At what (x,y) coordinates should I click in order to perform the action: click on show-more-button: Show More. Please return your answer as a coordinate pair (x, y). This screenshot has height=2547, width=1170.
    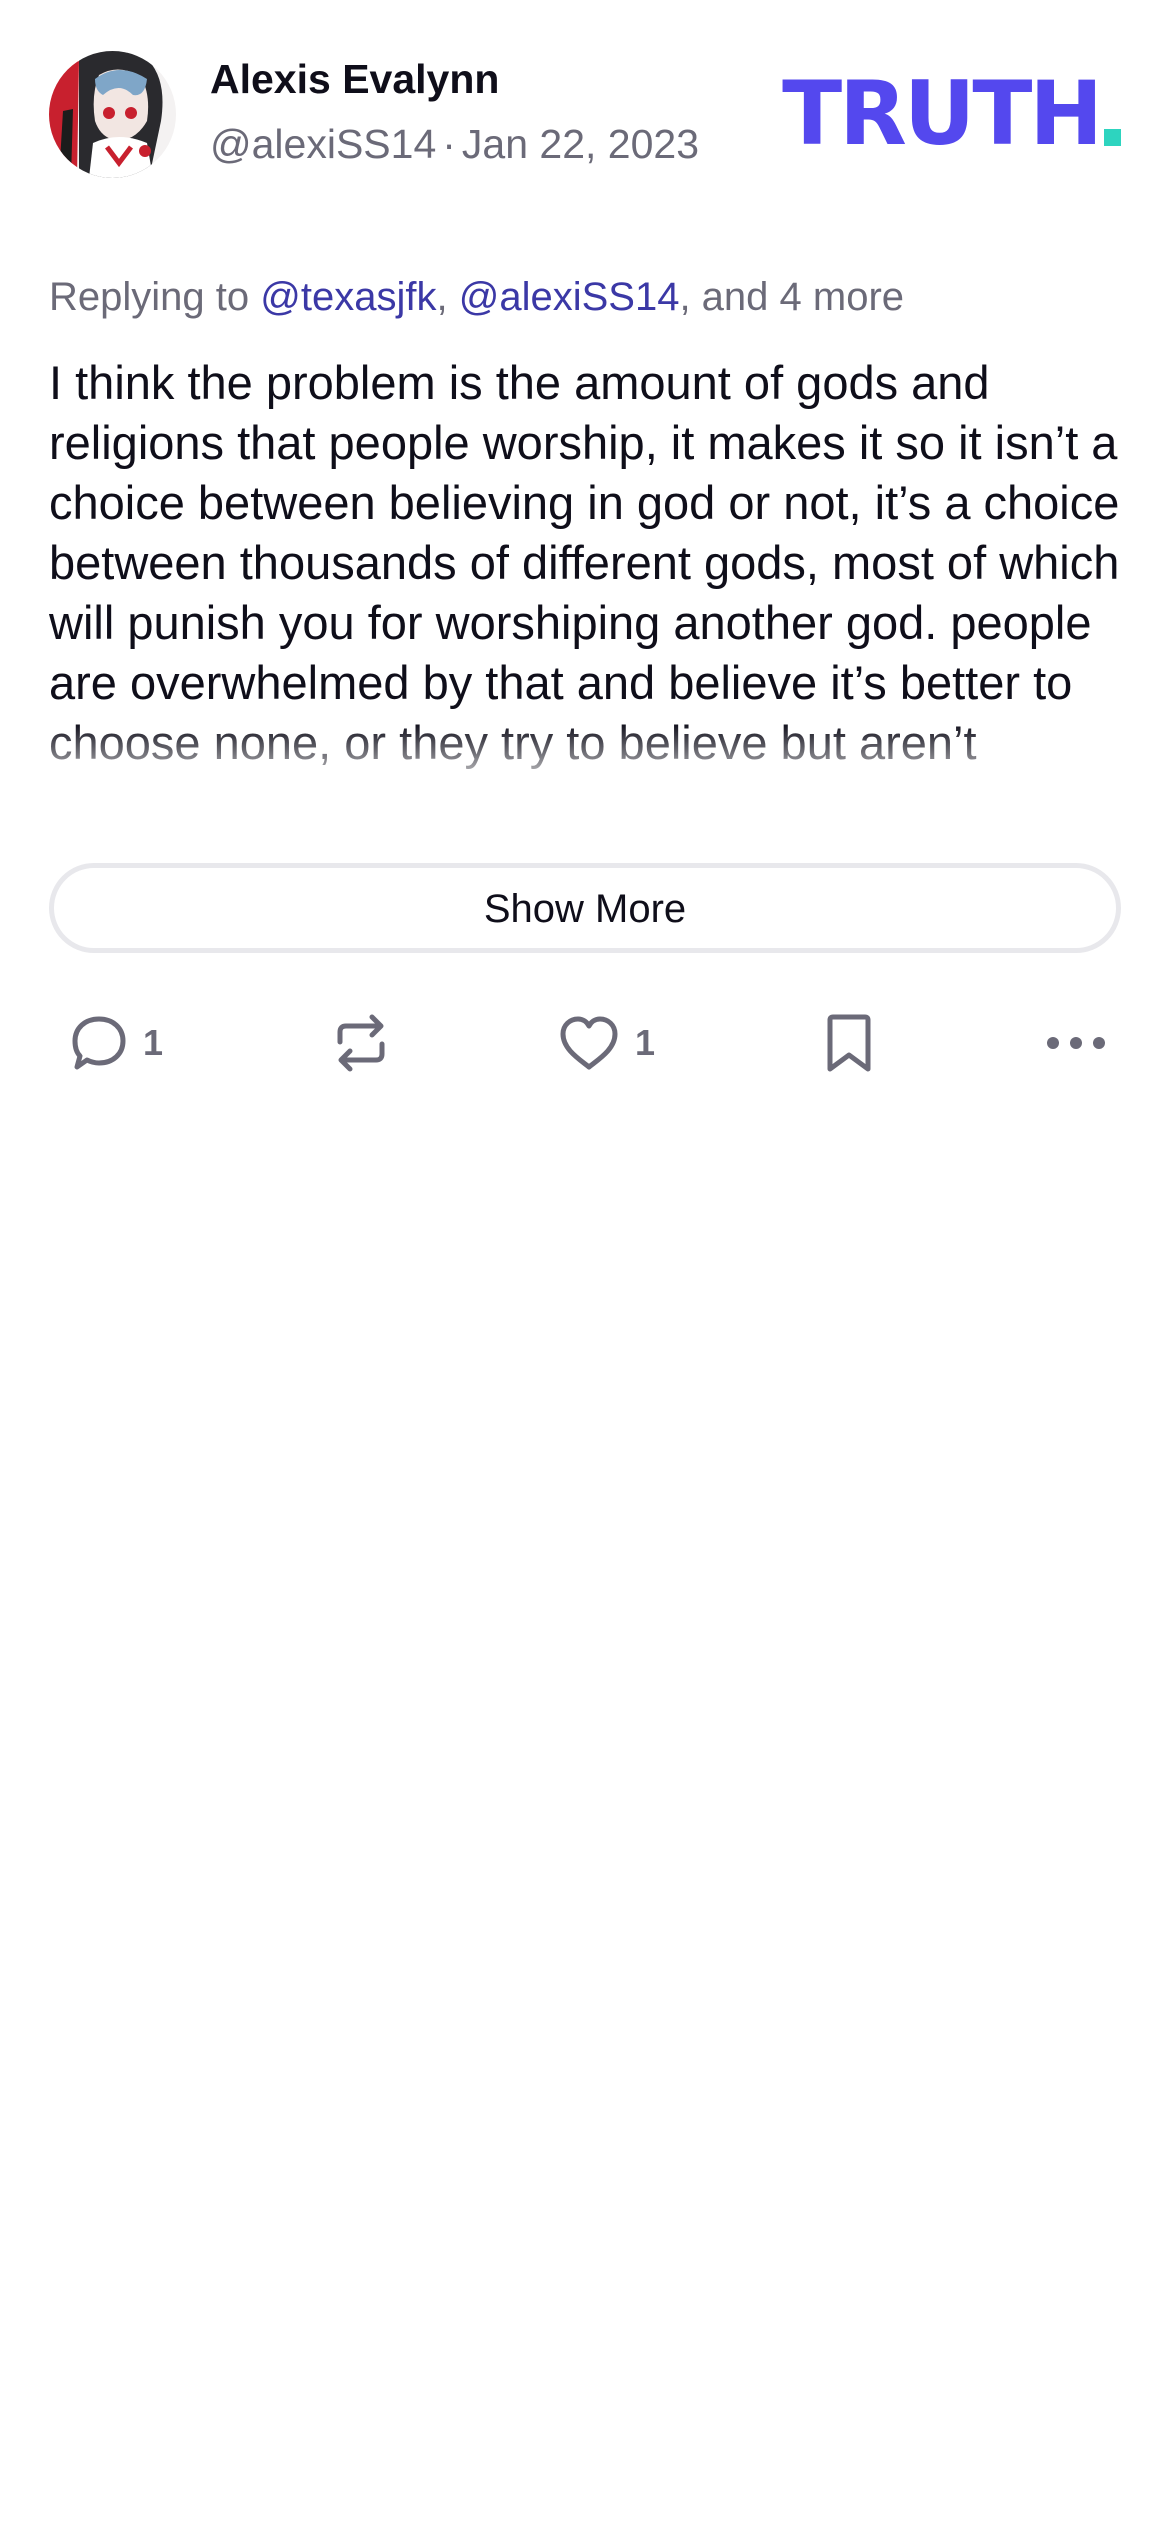
    Looking at the image, I should click on (585, 908).